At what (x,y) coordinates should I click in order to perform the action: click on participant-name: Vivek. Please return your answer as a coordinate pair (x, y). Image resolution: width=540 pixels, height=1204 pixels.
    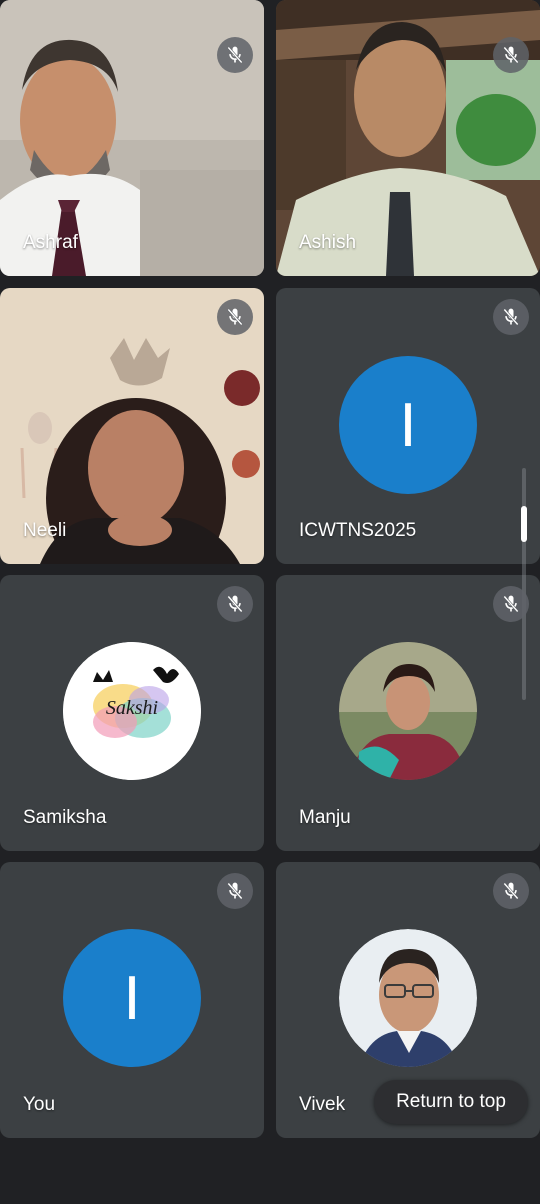
    Looking at the image, I should click on (322, 1104).